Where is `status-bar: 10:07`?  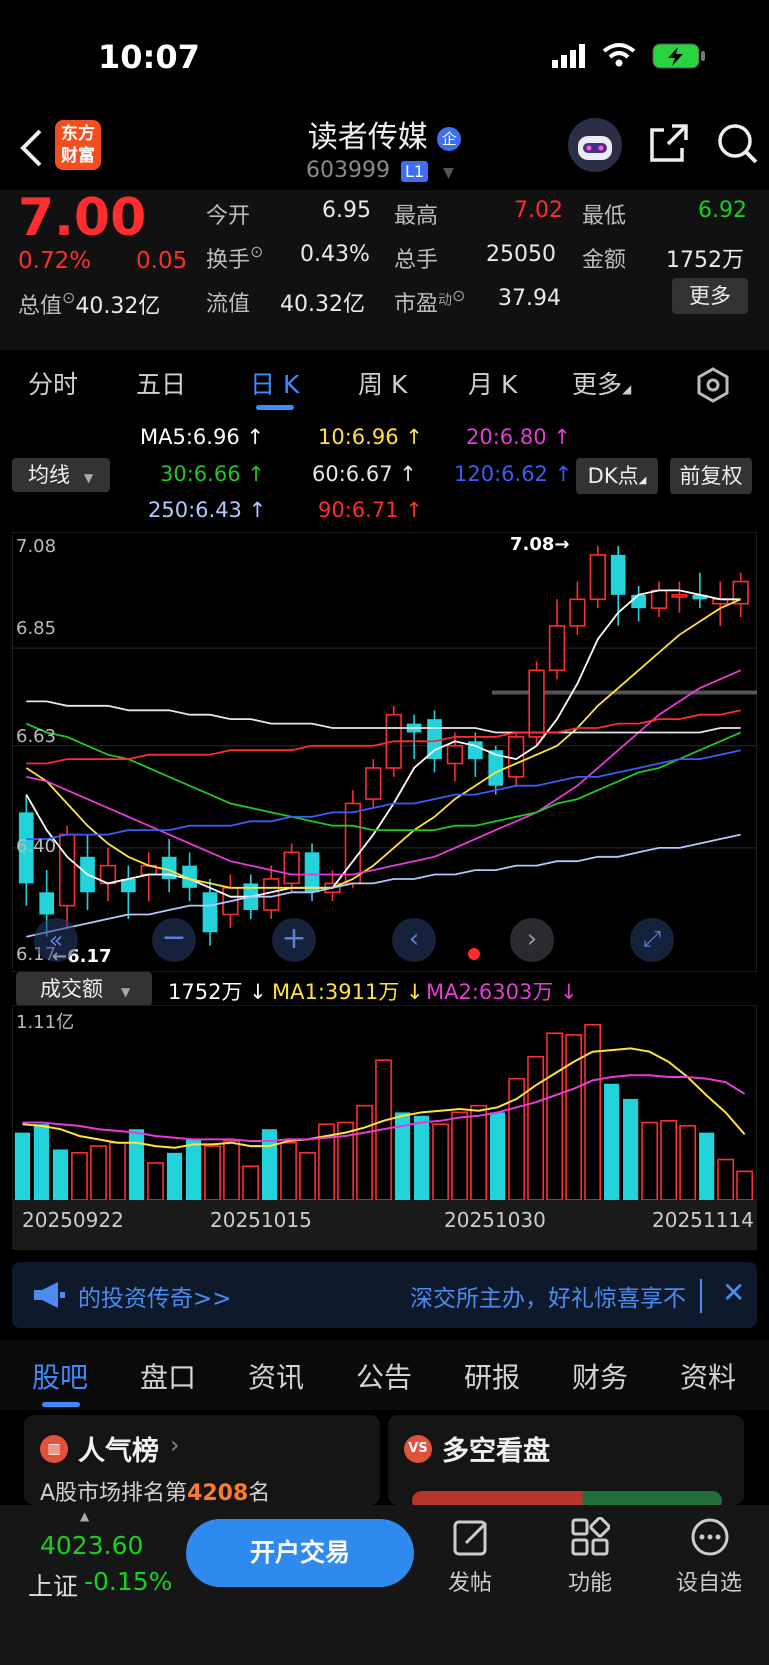
status-bar: 10:07 is located at coordinates (384, 55).